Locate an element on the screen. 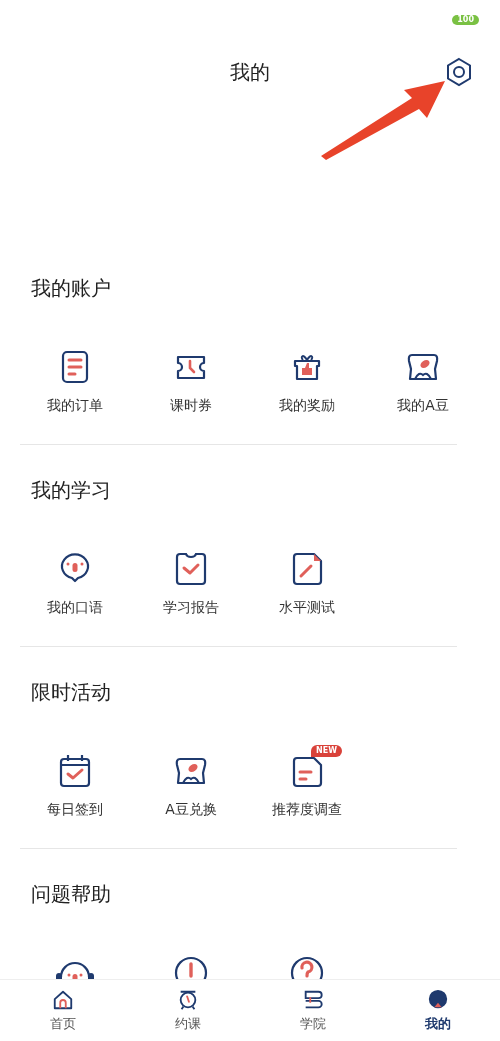 The width and height of the screenshot is (500, 1041). calendar-check-icon is located at coordinates (75, 771).